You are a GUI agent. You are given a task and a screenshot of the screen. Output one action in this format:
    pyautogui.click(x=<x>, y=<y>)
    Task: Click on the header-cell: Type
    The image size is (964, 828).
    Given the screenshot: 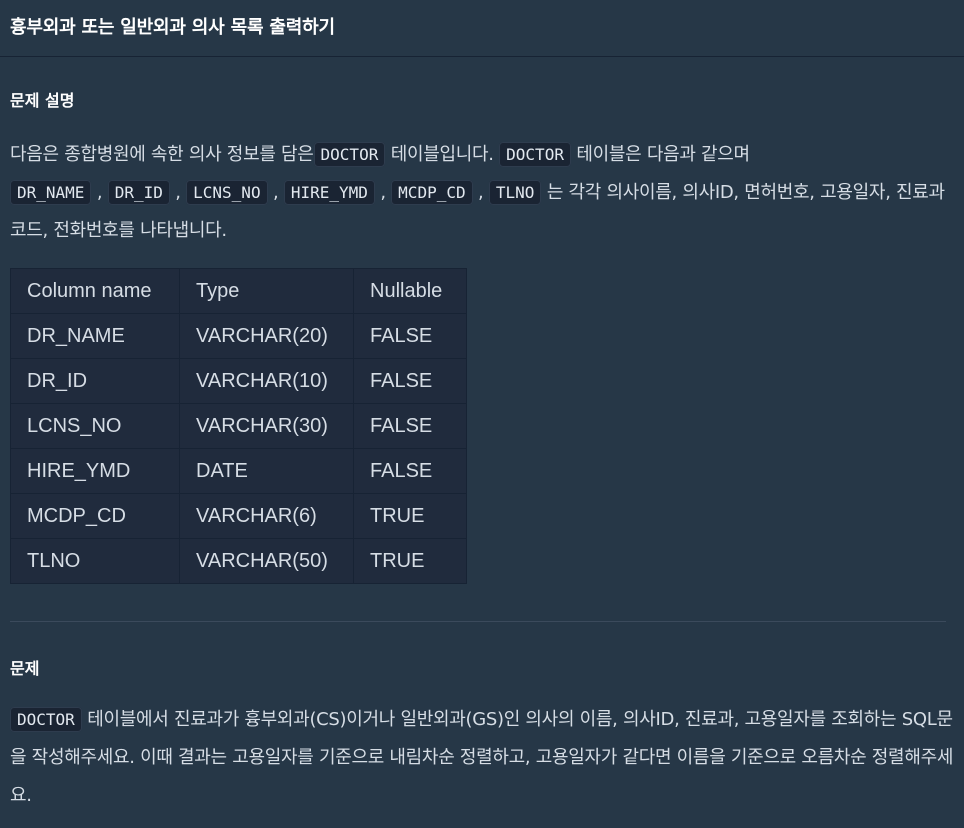 What is the action you would take?
    pyautogui.click(x=266, y=291)
    